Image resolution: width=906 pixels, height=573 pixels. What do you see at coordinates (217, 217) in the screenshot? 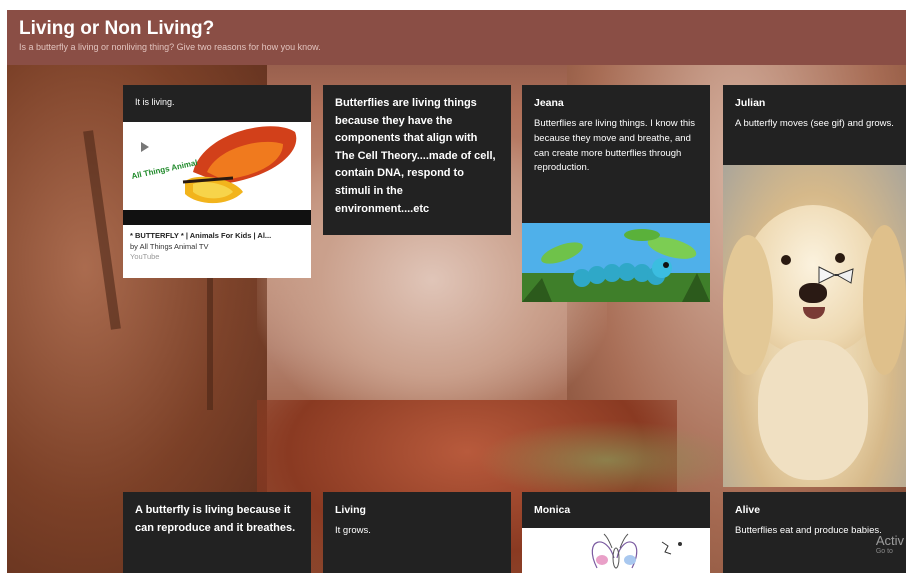
I see `video-bar` at bounding box center [217, 217].